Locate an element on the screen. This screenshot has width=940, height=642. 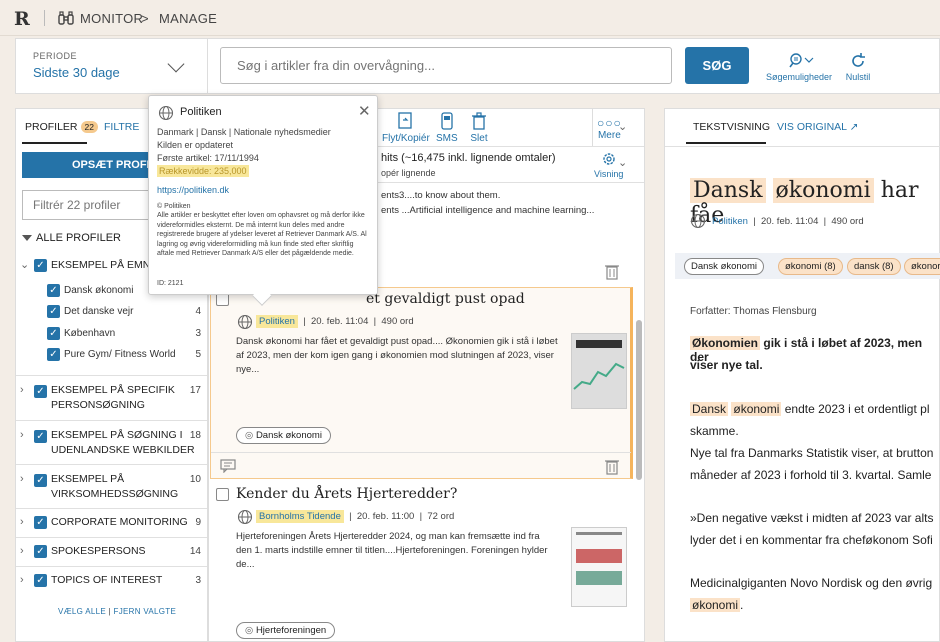
subprofile-label: Det danske vejr is located at coordinates (99, 311).